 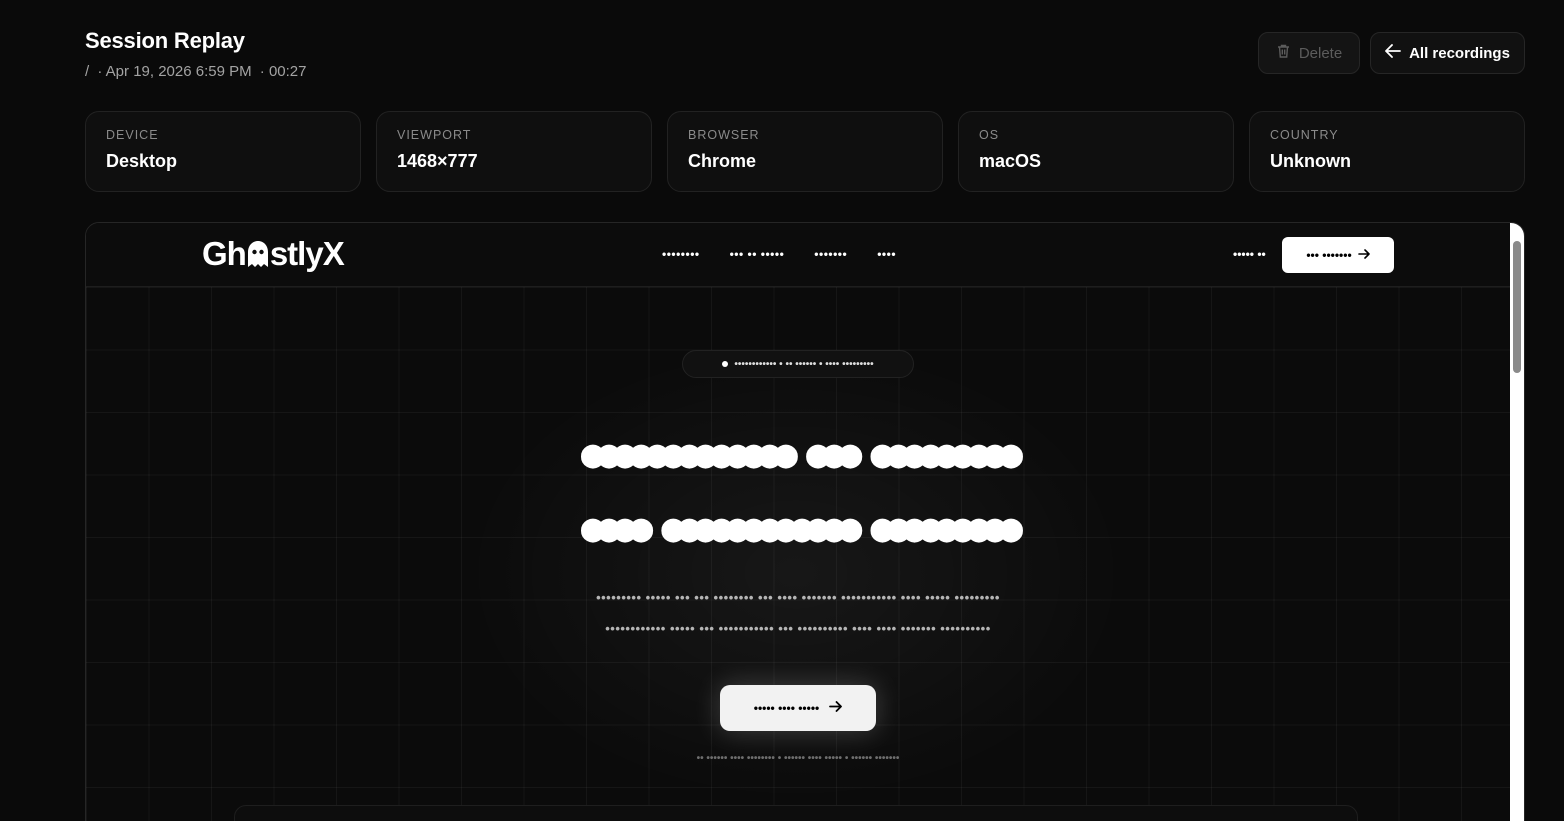 What do you see at coordinates (724, 135) in the screenshot?
I see `info-card-label: BROWSER` at bounding box center [724, 135].